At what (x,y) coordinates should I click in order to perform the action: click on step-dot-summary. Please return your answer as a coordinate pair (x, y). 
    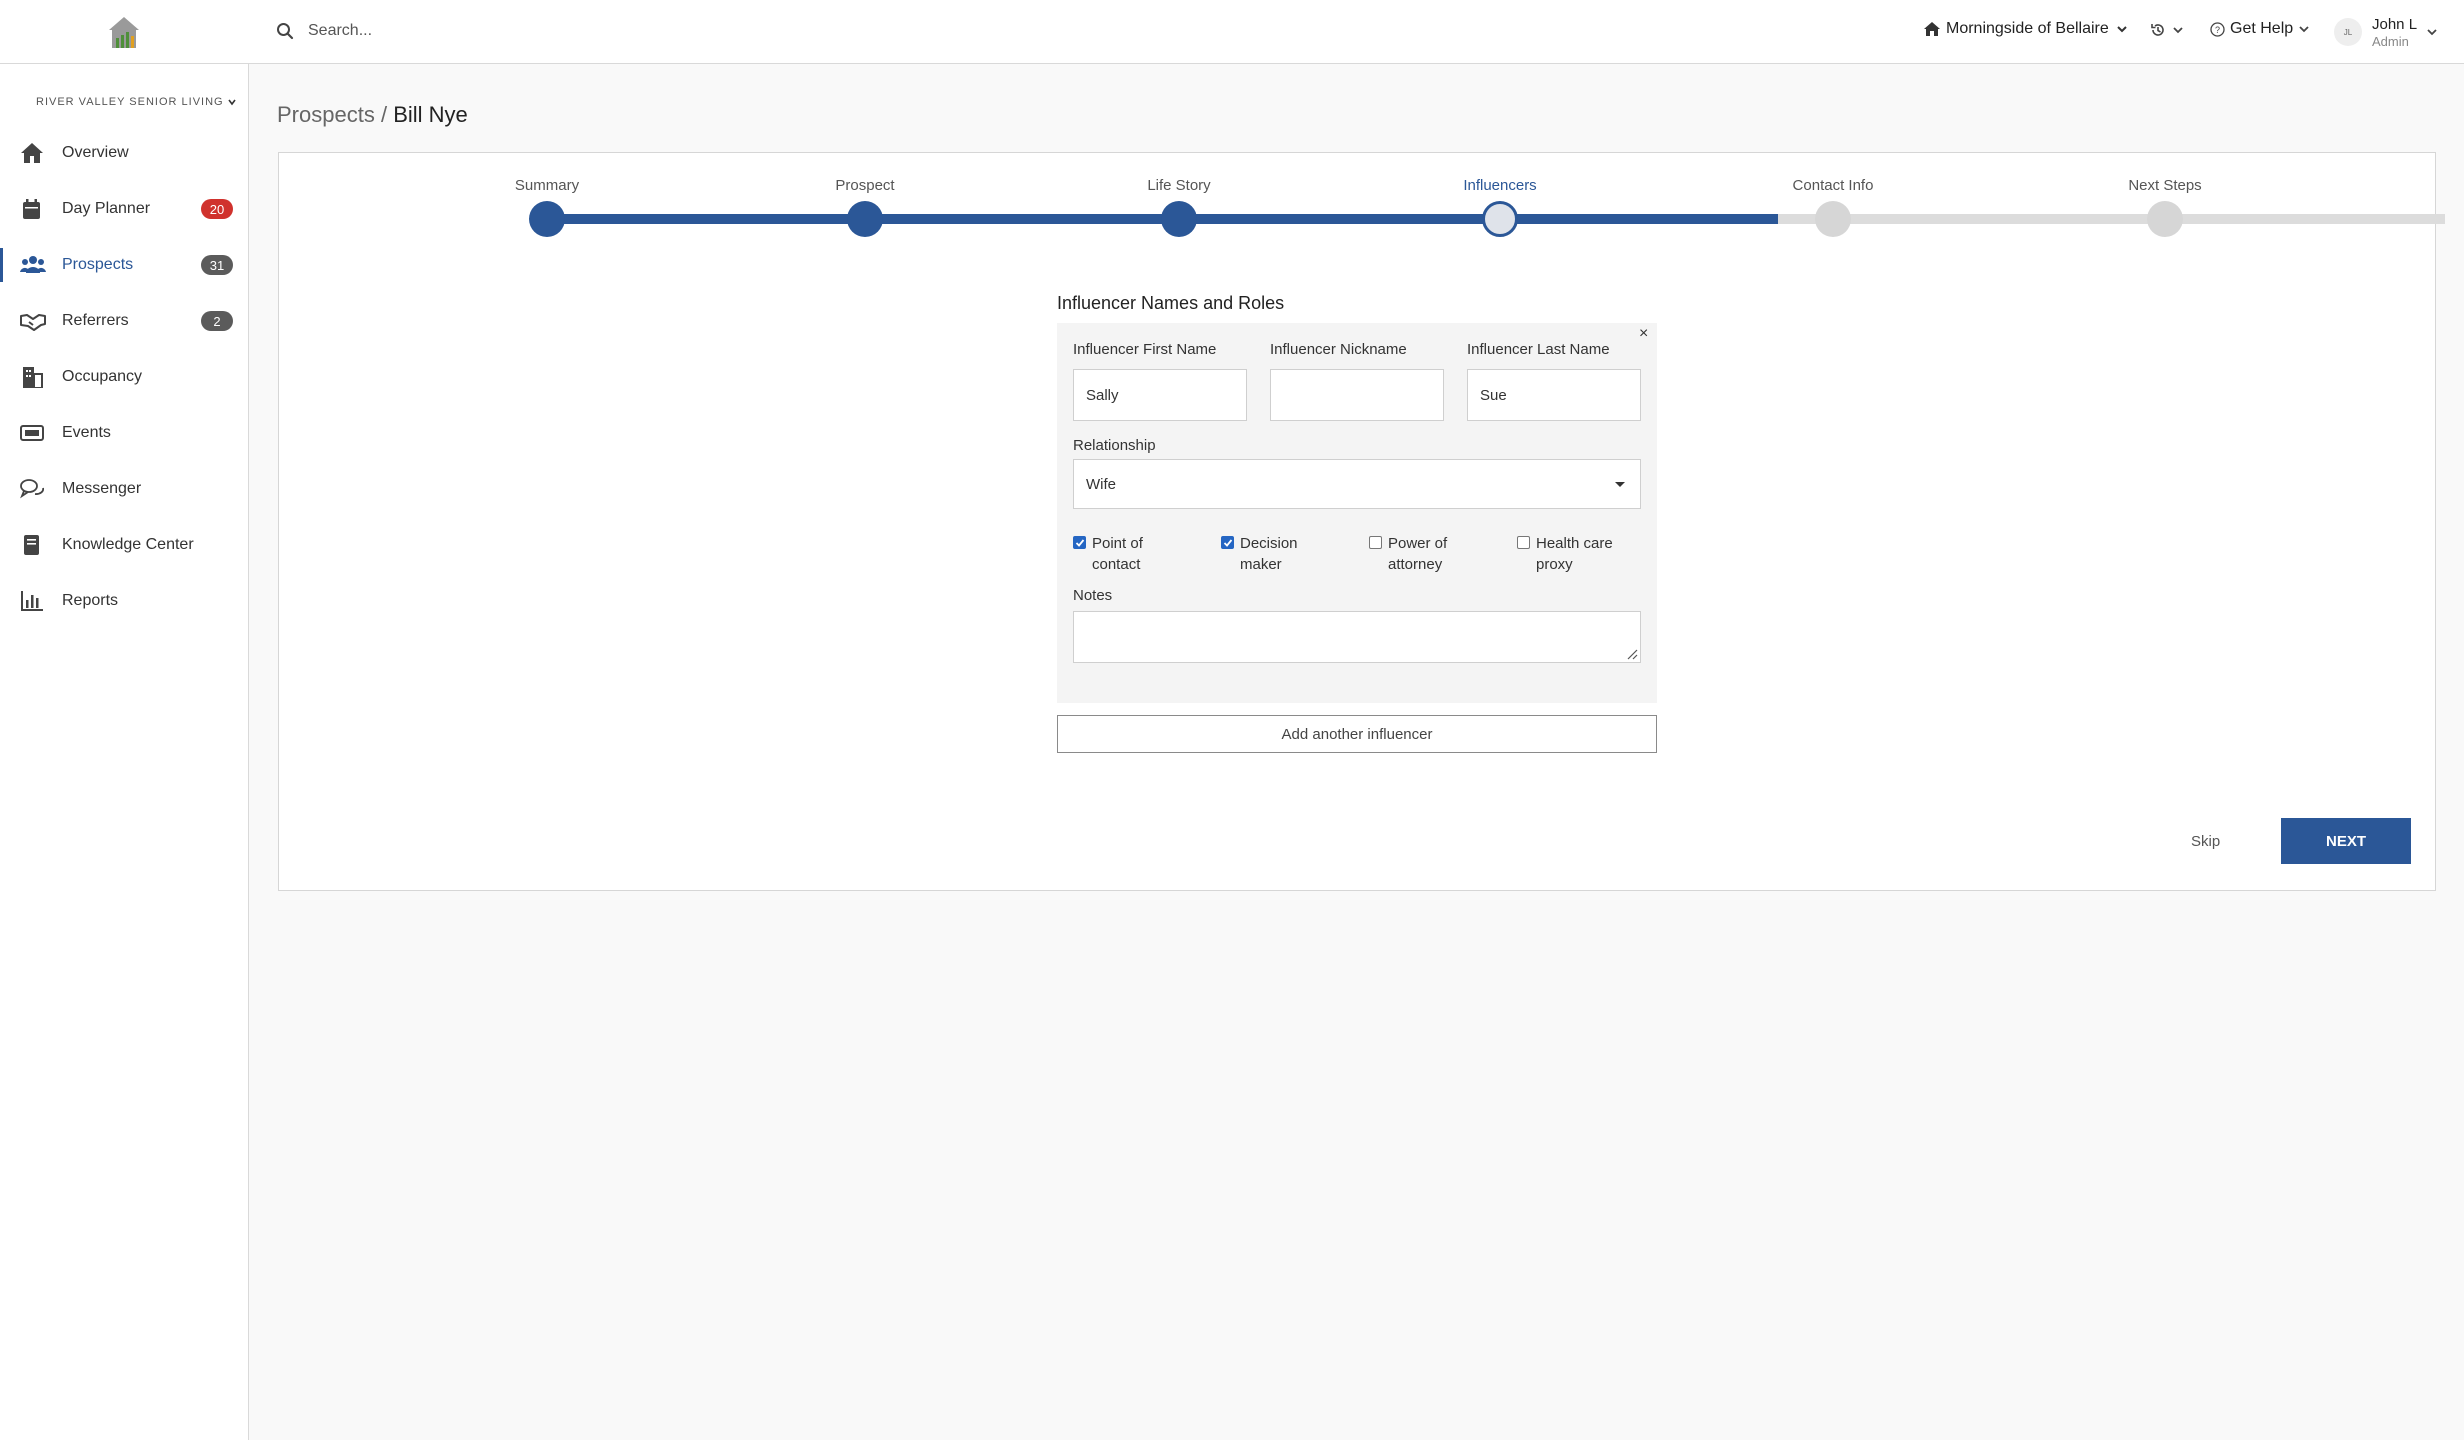
    Looking at the image, I should click on (547, 219).